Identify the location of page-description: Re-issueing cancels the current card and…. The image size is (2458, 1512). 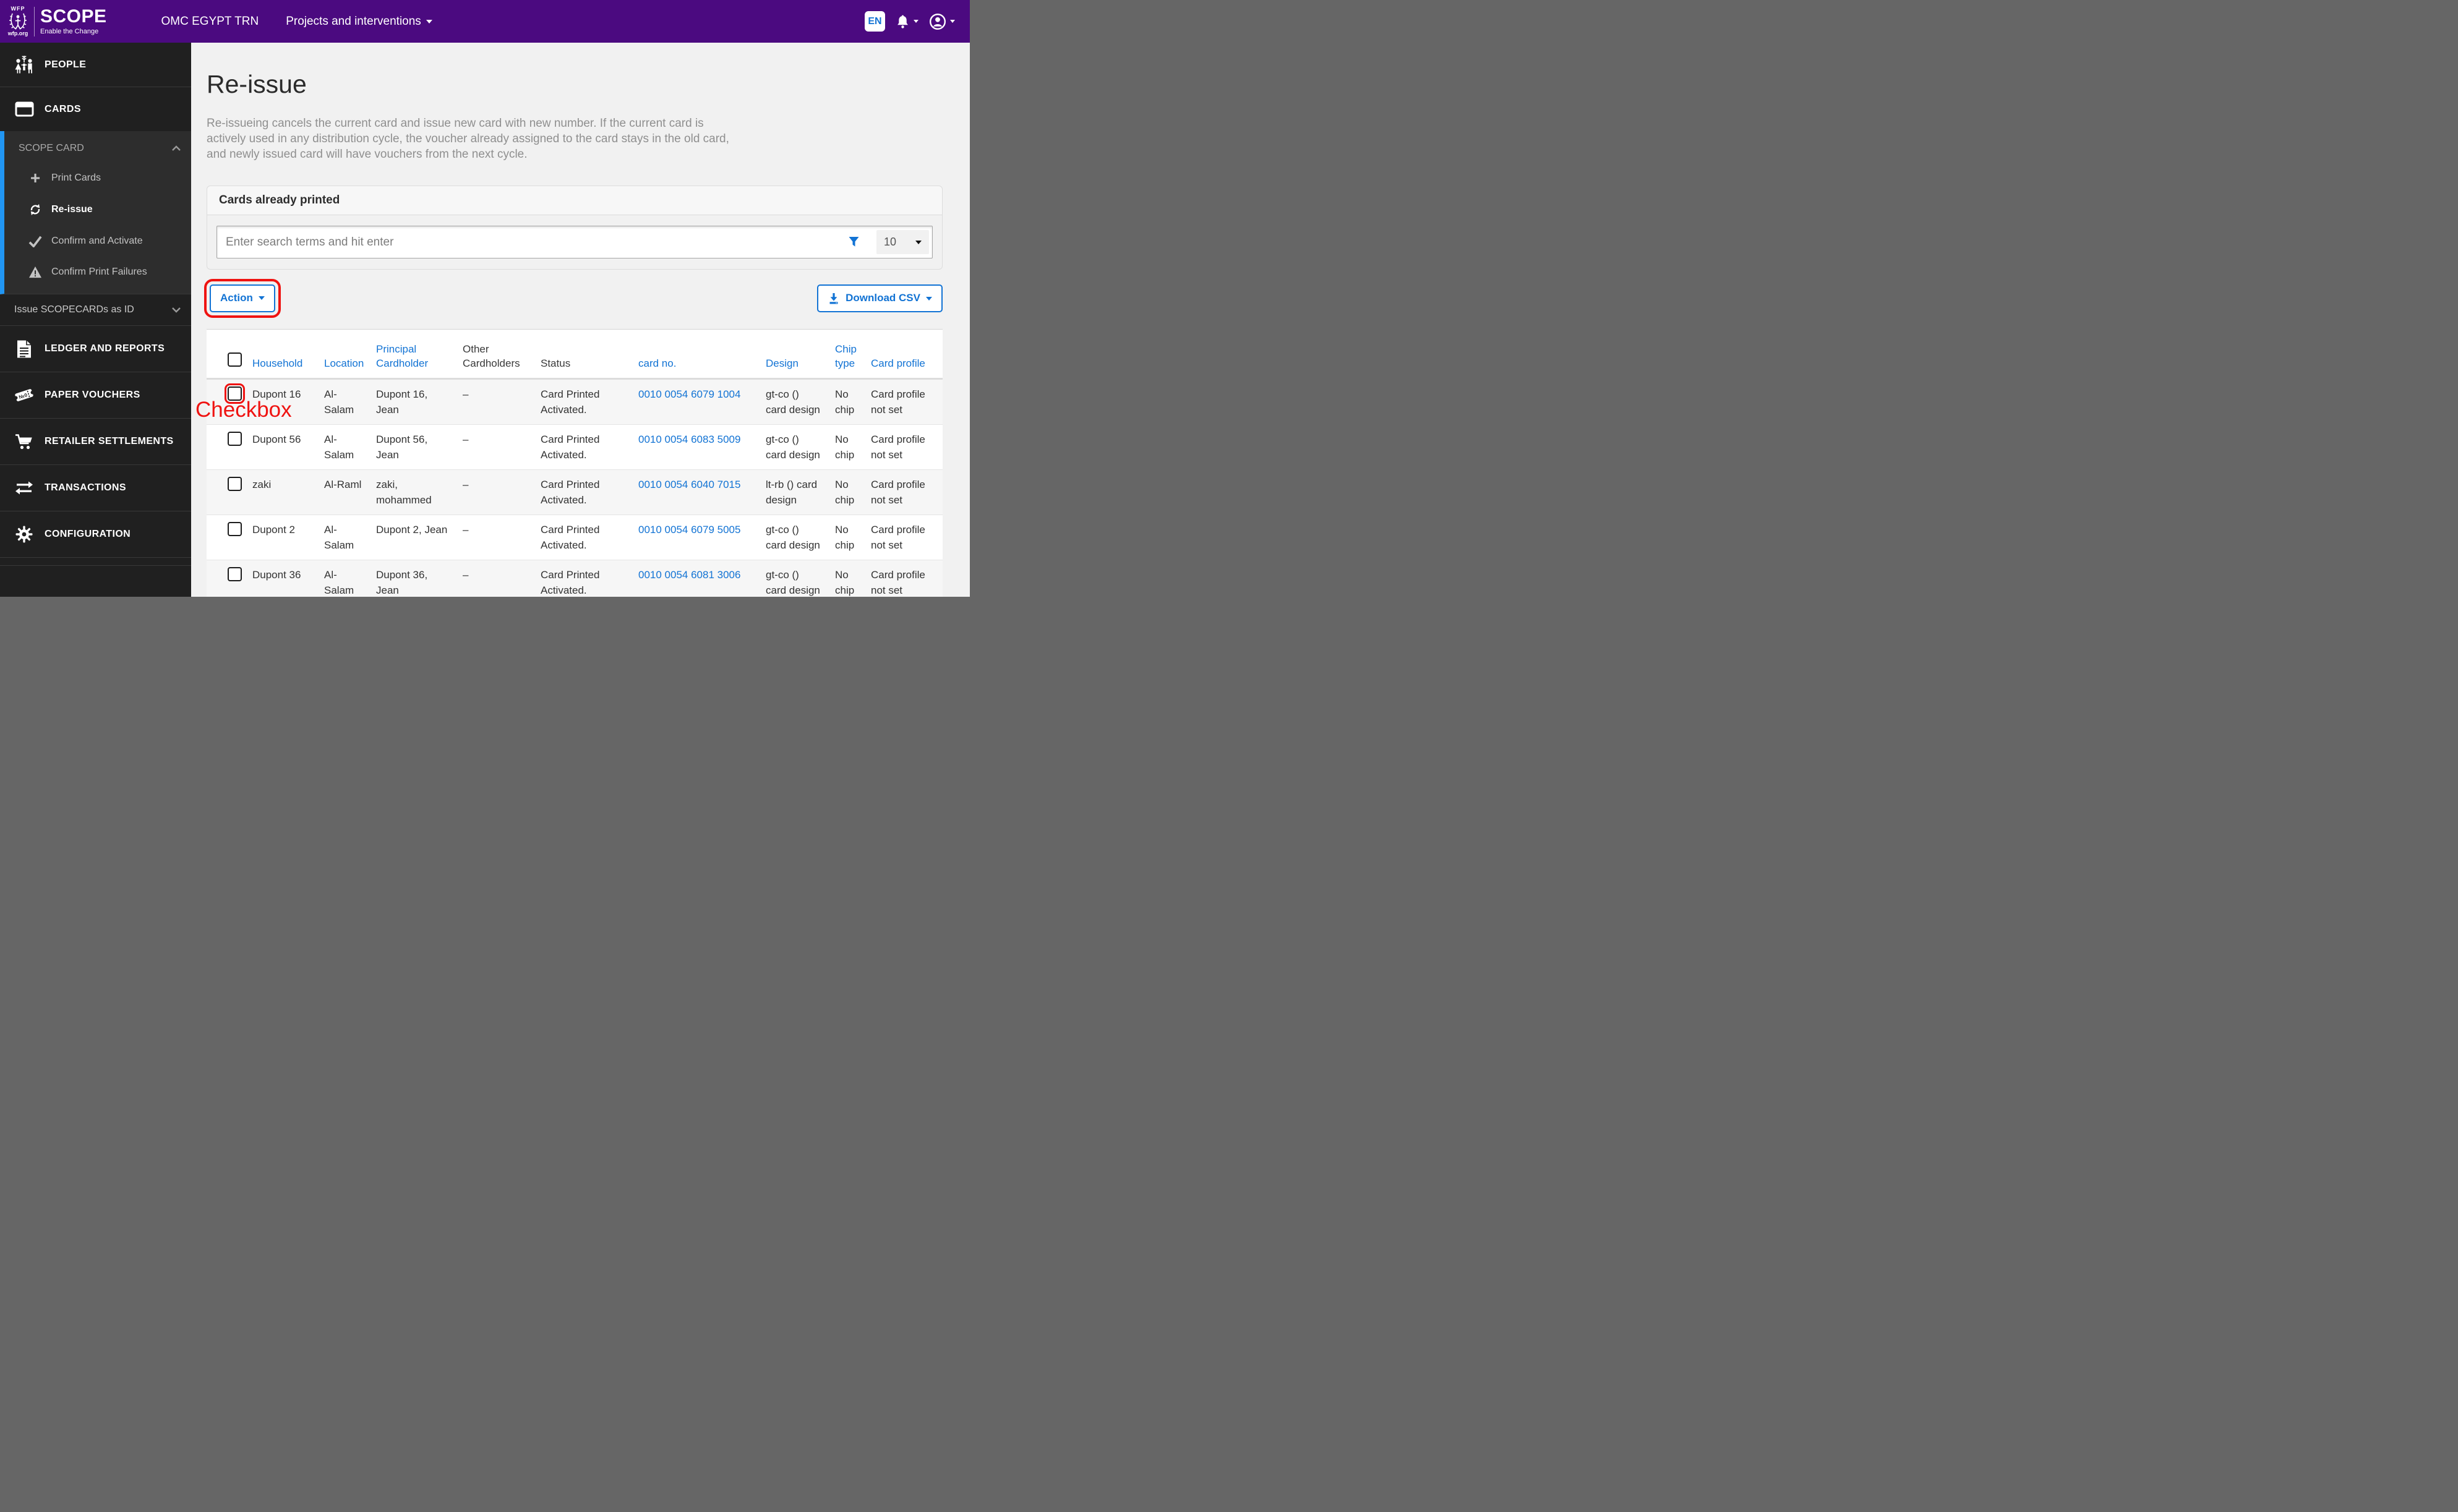
(468, 139).